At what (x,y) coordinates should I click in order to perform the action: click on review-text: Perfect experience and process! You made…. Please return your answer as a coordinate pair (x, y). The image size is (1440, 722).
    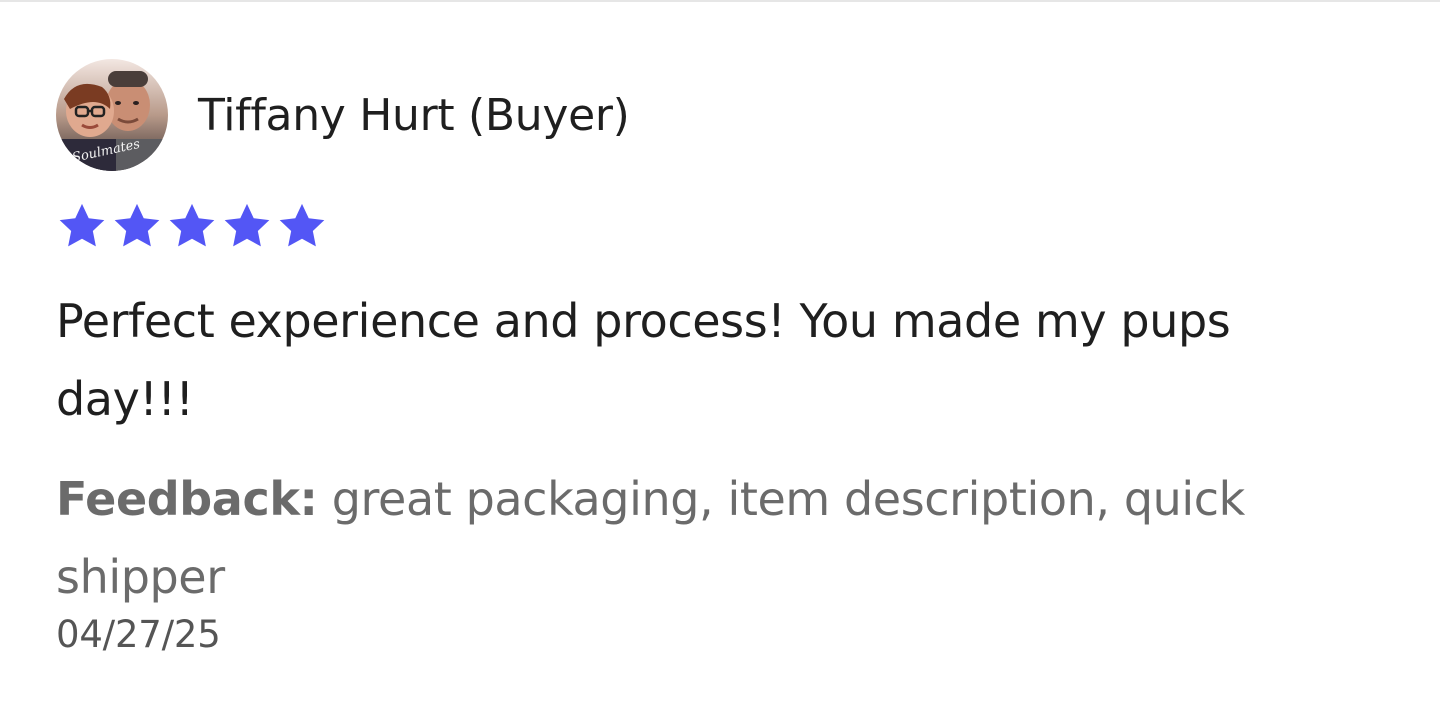
    Looking at the image, I should click on (643, 360).